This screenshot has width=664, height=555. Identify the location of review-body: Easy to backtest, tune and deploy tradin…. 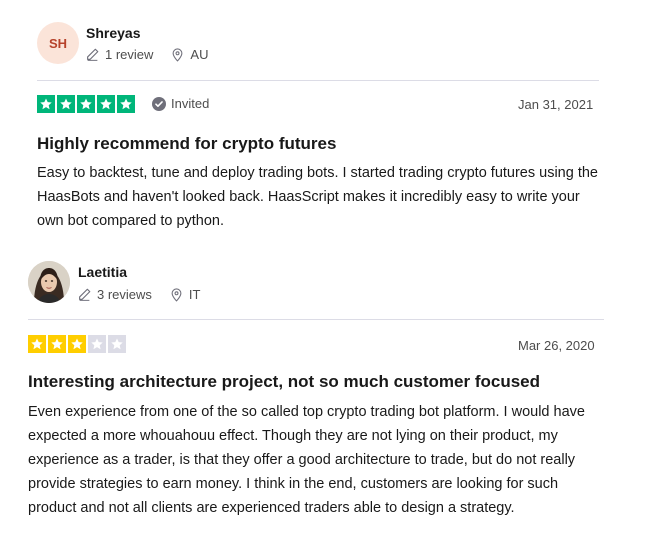
(317, 197).